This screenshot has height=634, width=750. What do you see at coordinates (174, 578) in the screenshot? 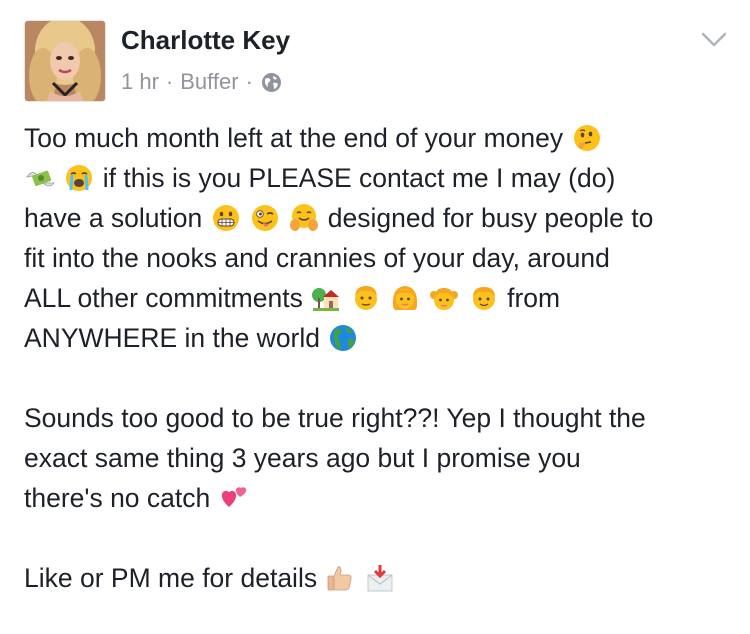
I see `post-text: Like or PM me for details` at bounding box center [174, 578].